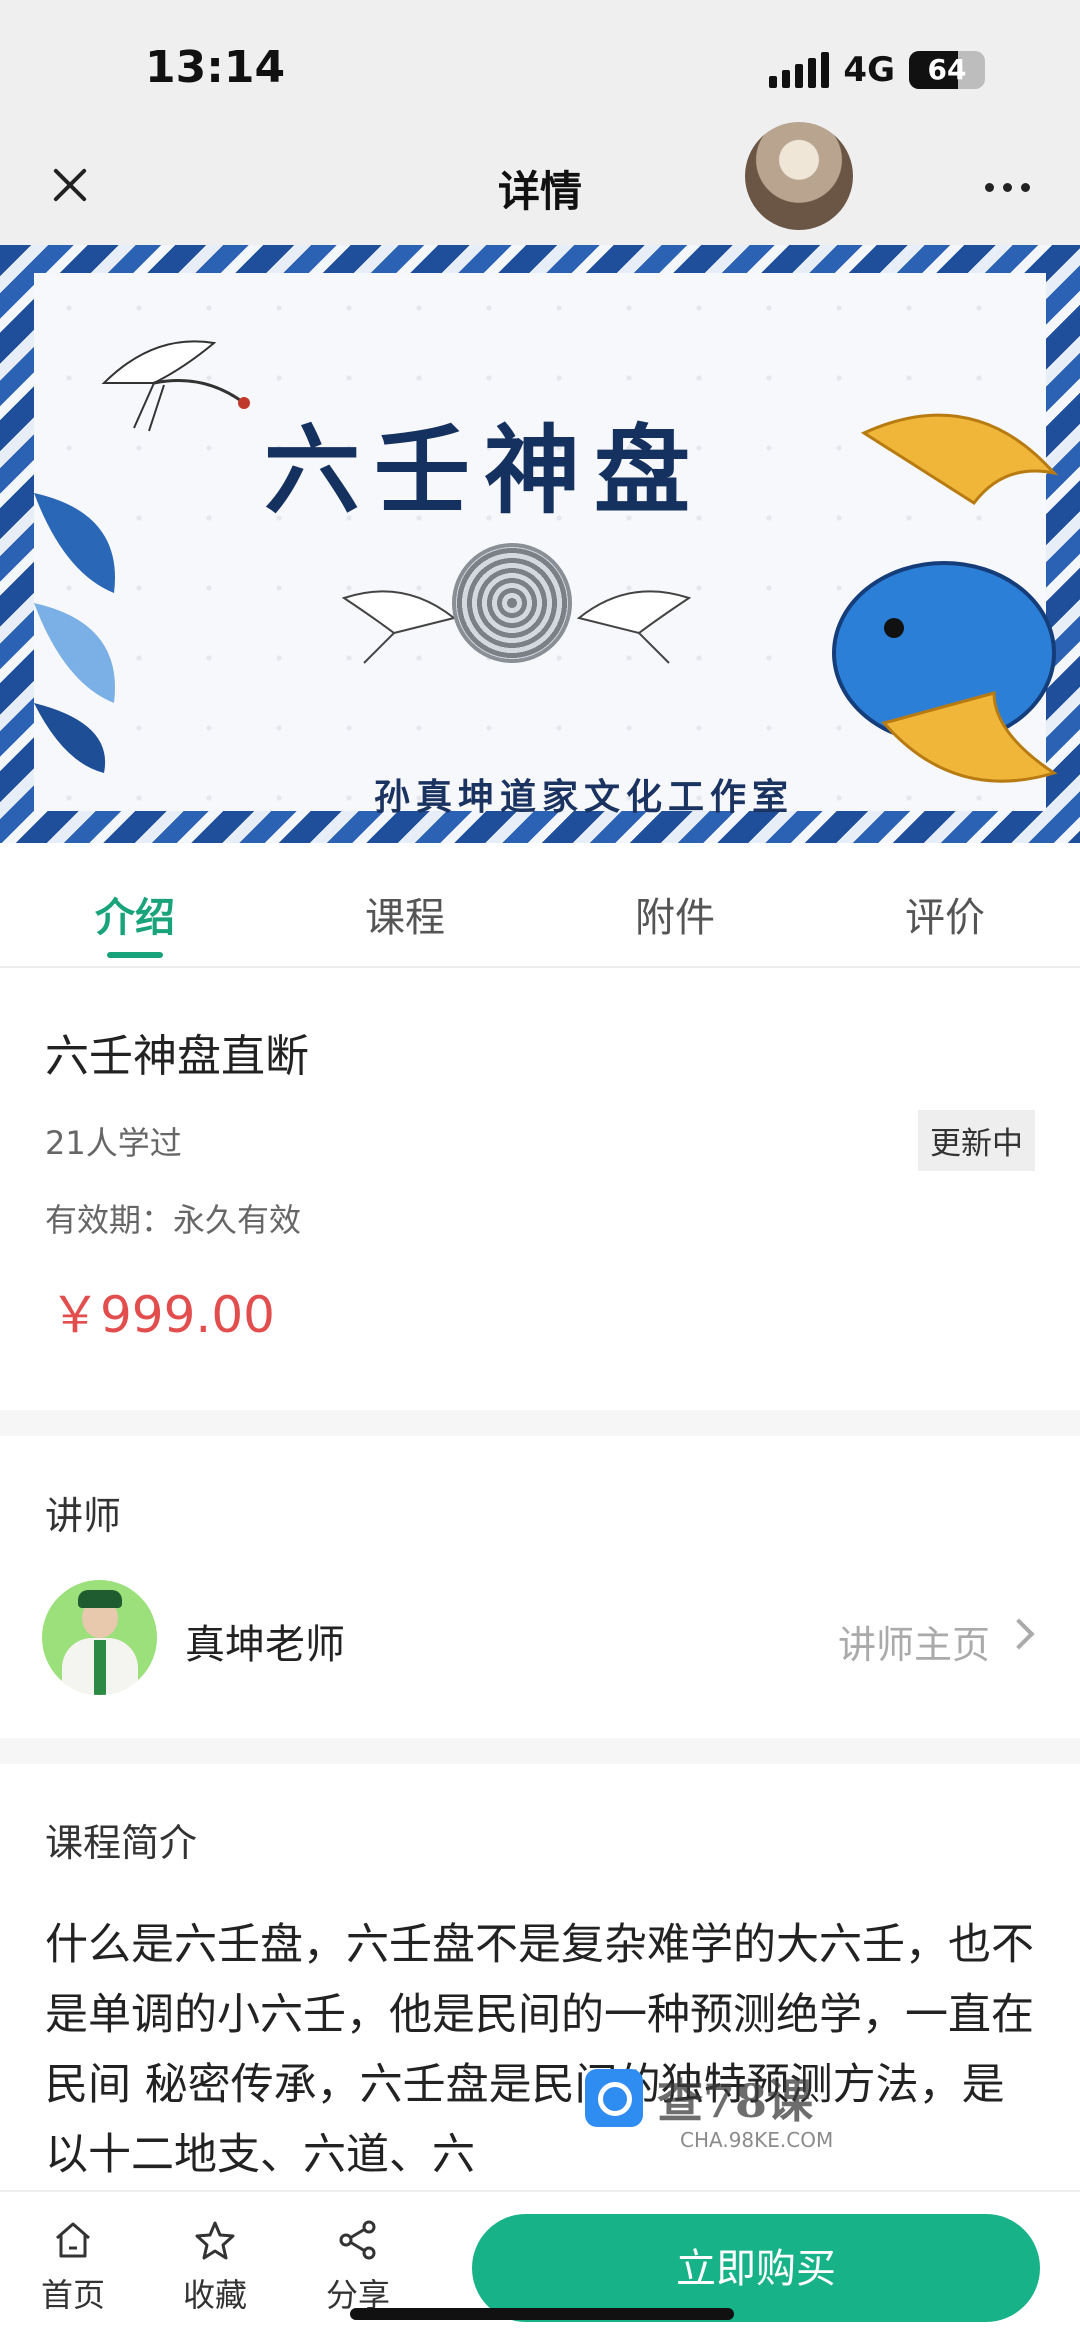 The width and height of the screenshot is (1080, 2340). I want to click on tab-lessons: 课程, so click(405, 904).